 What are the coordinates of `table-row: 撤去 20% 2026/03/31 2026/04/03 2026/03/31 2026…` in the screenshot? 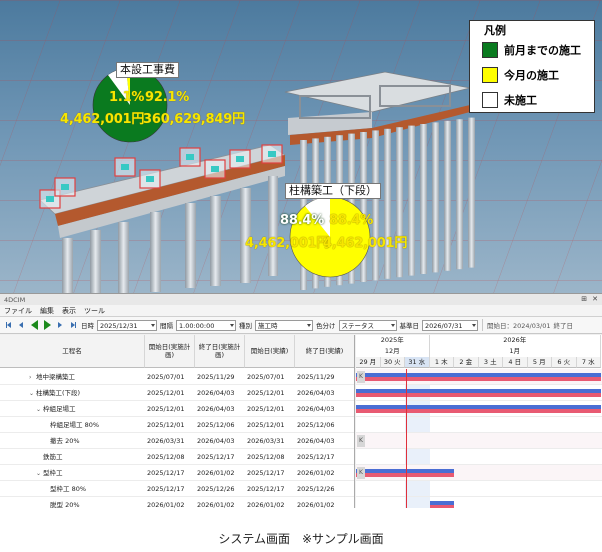 It's located at (177, 441).